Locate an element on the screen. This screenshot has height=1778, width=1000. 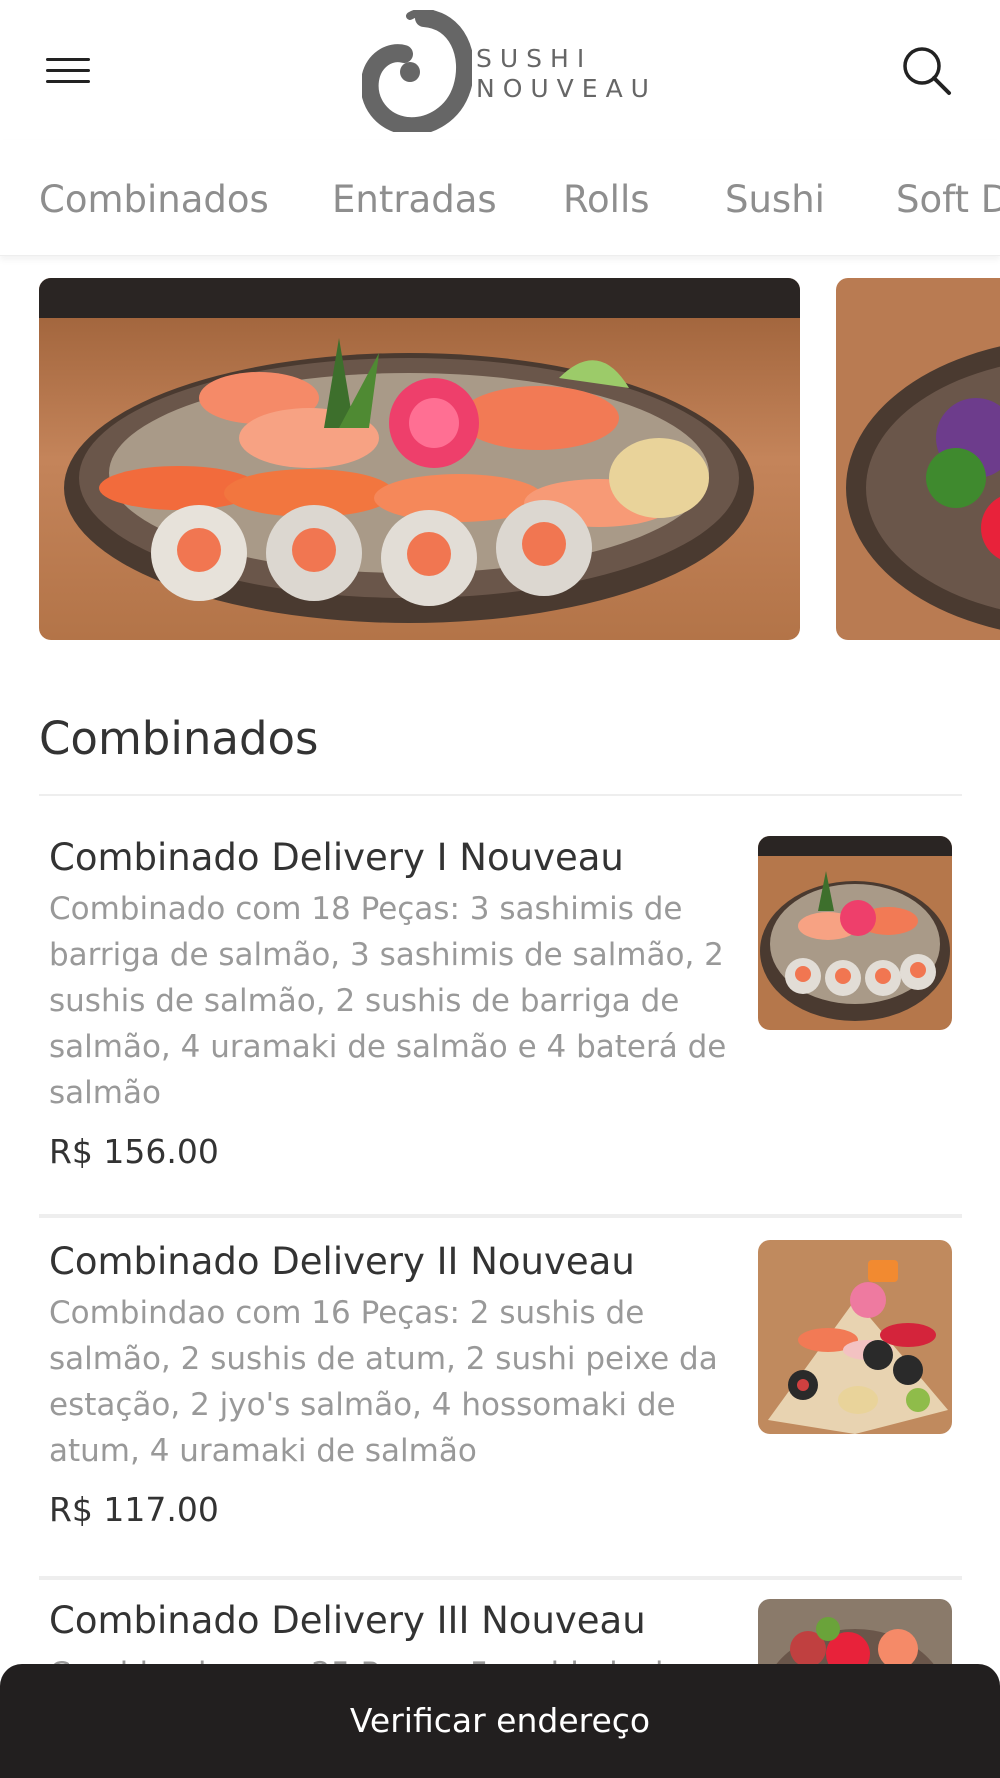
tab-entradas: Entradas is located at coordinates (414, 199).